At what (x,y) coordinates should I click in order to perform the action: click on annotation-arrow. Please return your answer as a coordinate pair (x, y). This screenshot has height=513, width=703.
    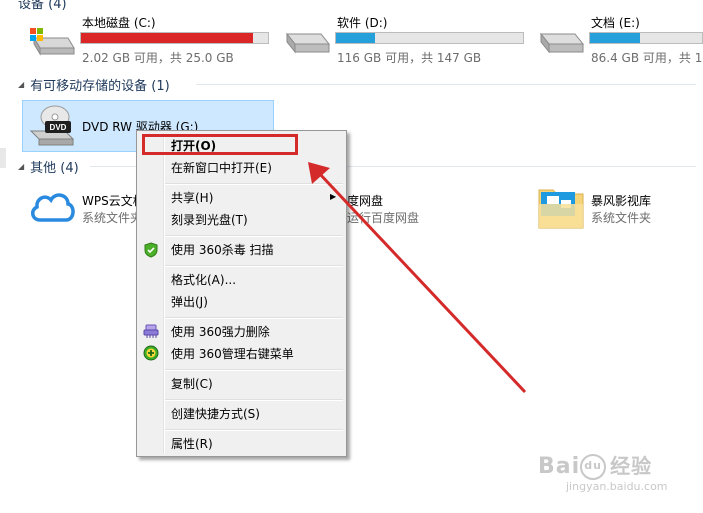
    Looking at the image, I should click on (417, 278).